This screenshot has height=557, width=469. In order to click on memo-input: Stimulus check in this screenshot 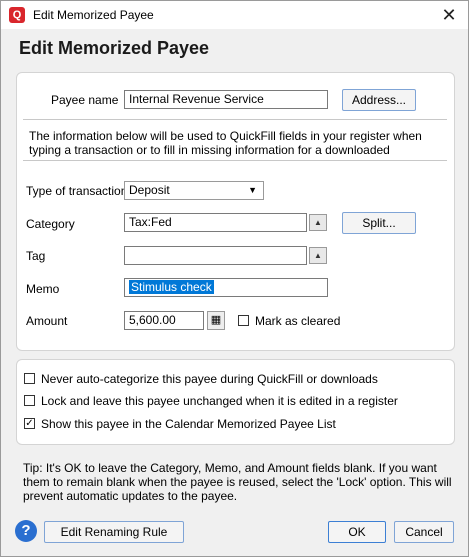, I will do `click(226, 287)`.